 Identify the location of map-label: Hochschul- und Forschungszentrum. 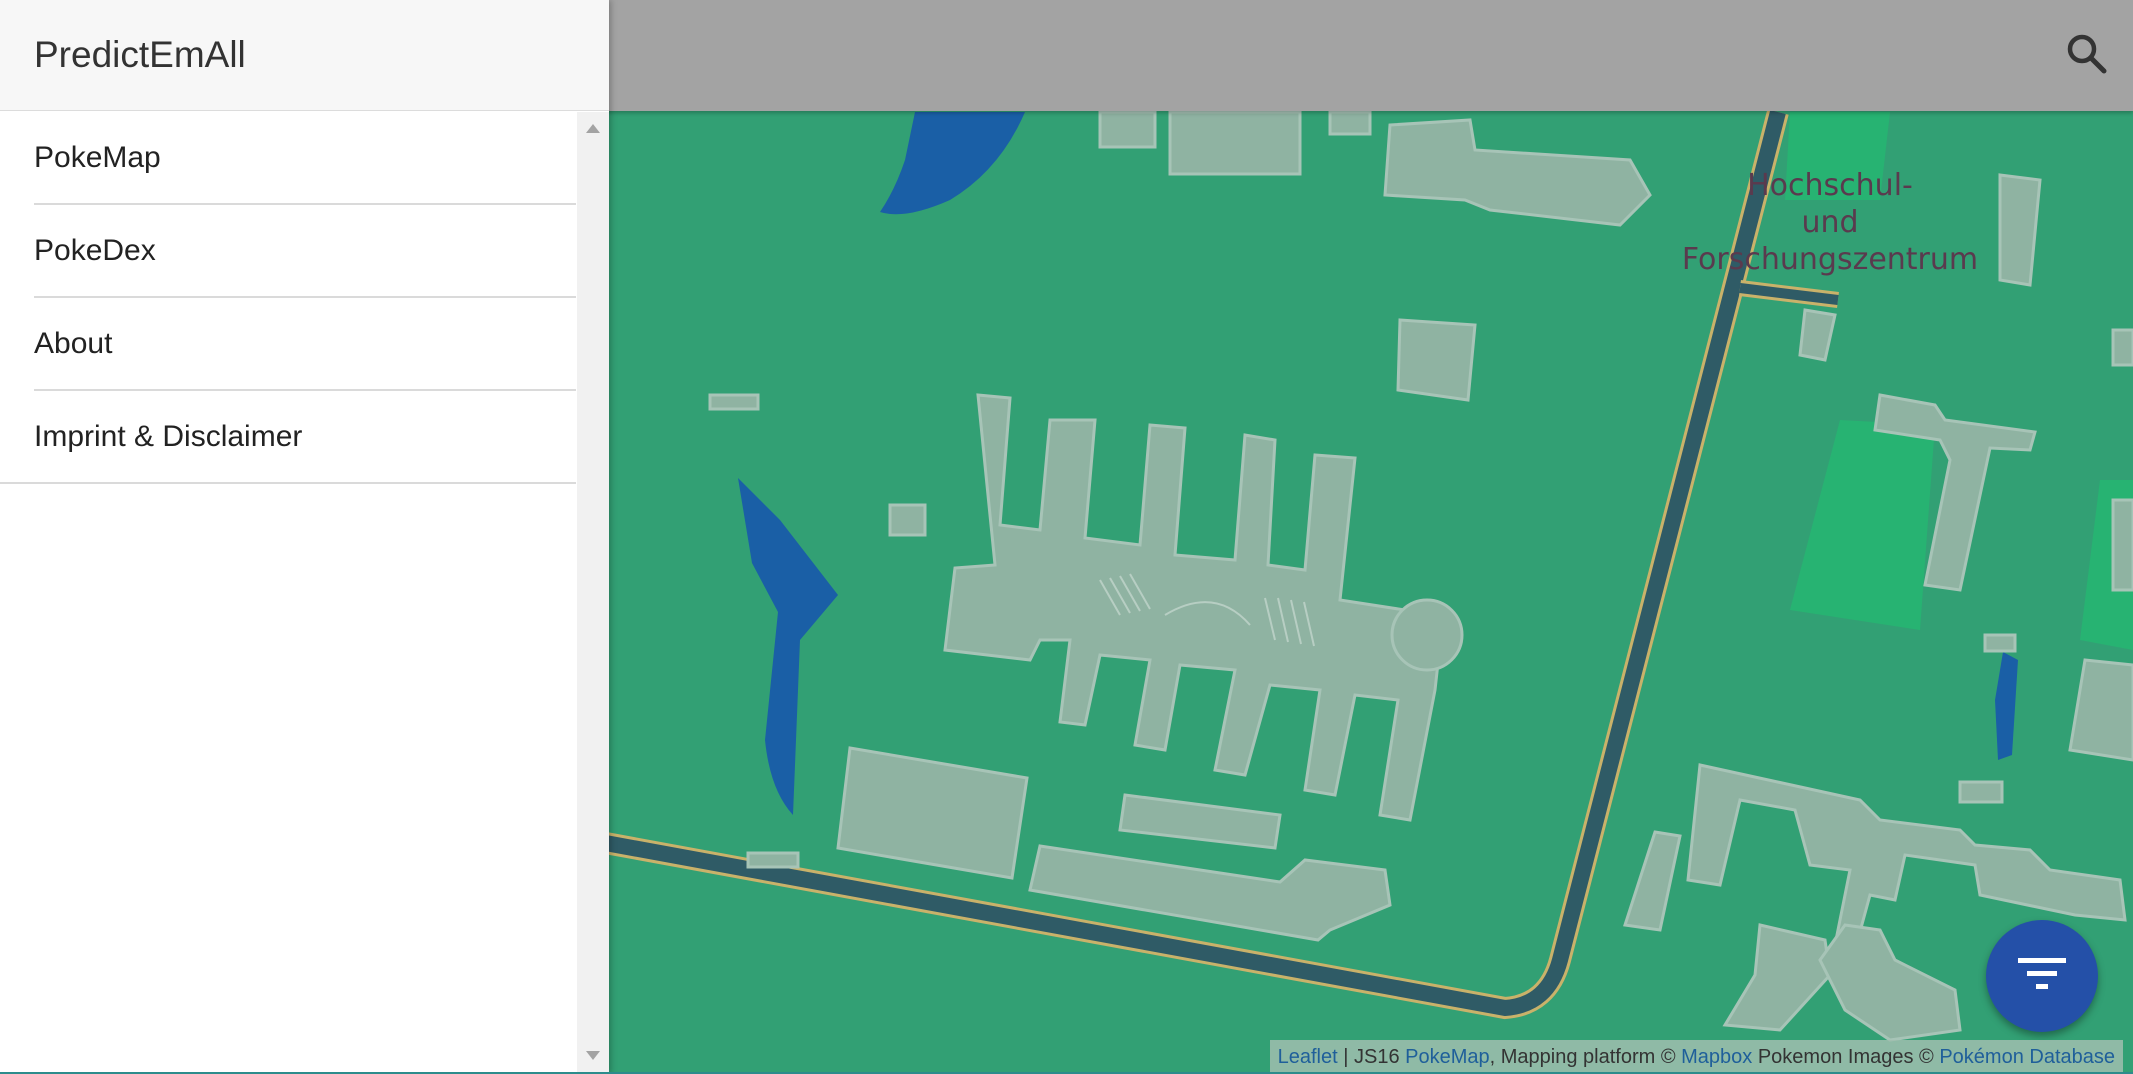
(1830, 222).